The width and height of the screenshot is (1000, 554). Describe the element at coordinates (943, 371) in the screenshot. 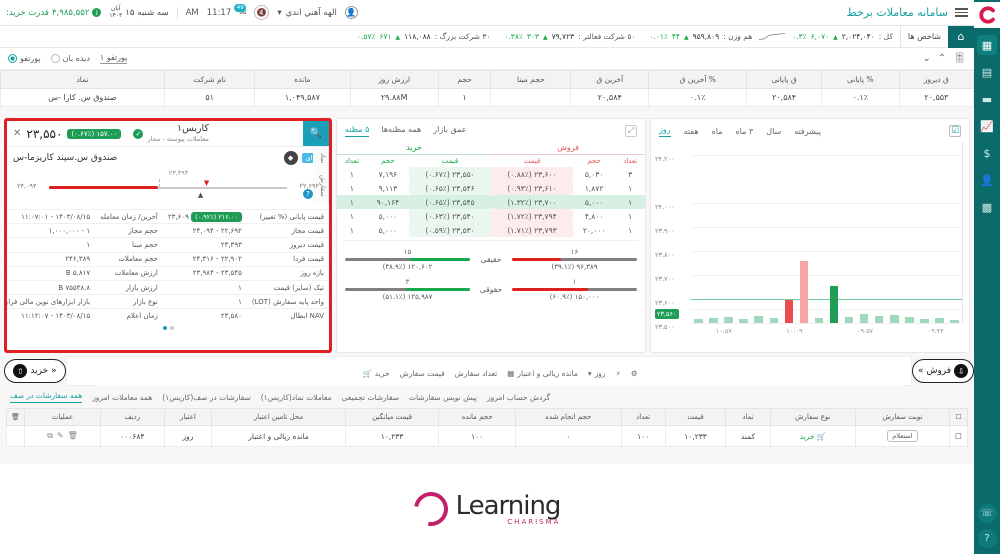

I see `sell-button: ⇩ فروش »` at that location.